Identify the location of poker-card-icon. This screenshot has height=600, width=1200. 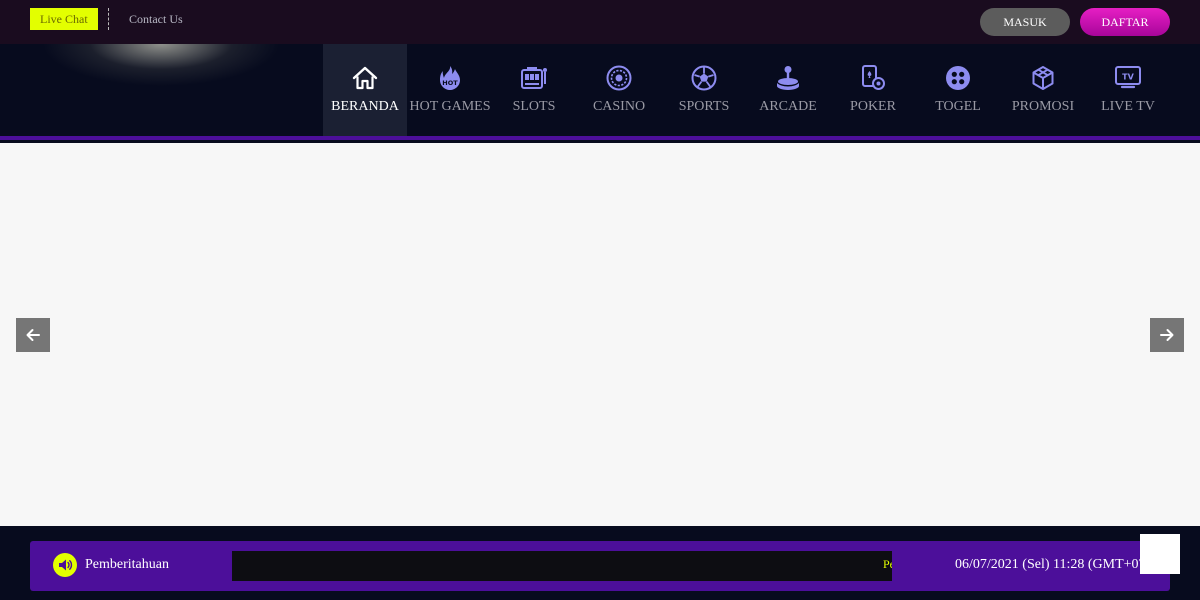
(873, 77).